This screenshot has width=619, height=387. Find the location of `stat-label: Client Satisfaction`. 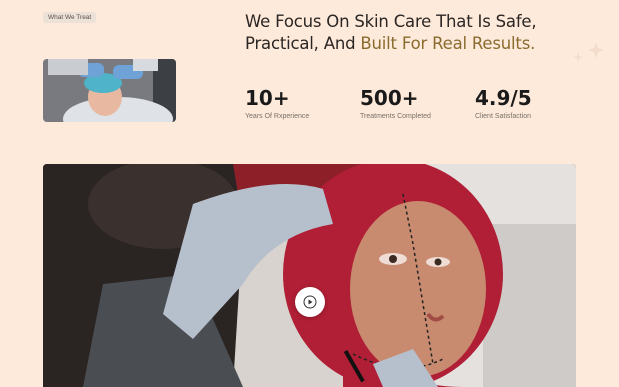

stat-label: Client Satisfaction is located at coordinates (503, 116).